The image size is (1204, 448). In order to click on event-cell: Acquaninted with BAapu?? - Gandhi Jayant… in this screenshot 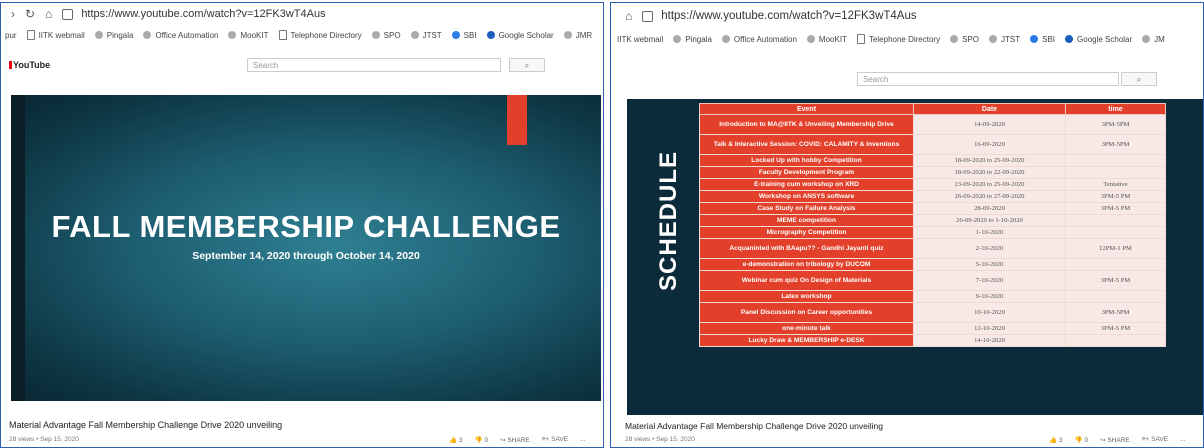, I will do `click(806, 248)`.